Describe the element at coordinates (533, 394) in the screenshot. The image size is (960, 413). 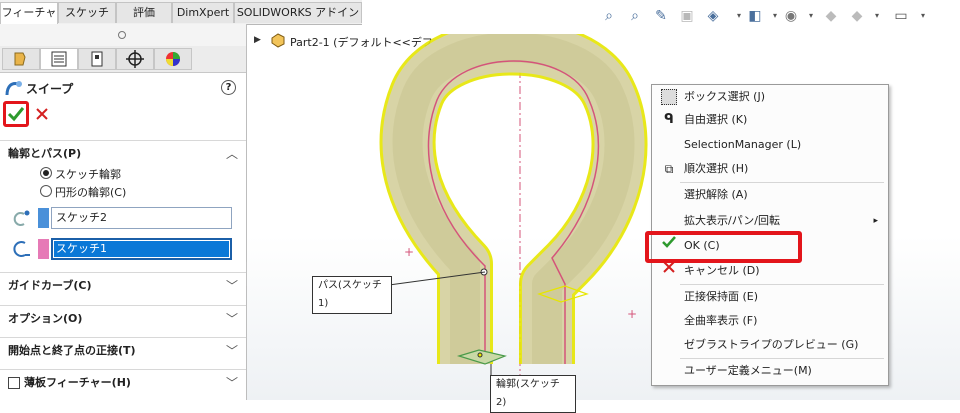
I see `profile-callout: 輪郭(スケッチ2)` at that location.